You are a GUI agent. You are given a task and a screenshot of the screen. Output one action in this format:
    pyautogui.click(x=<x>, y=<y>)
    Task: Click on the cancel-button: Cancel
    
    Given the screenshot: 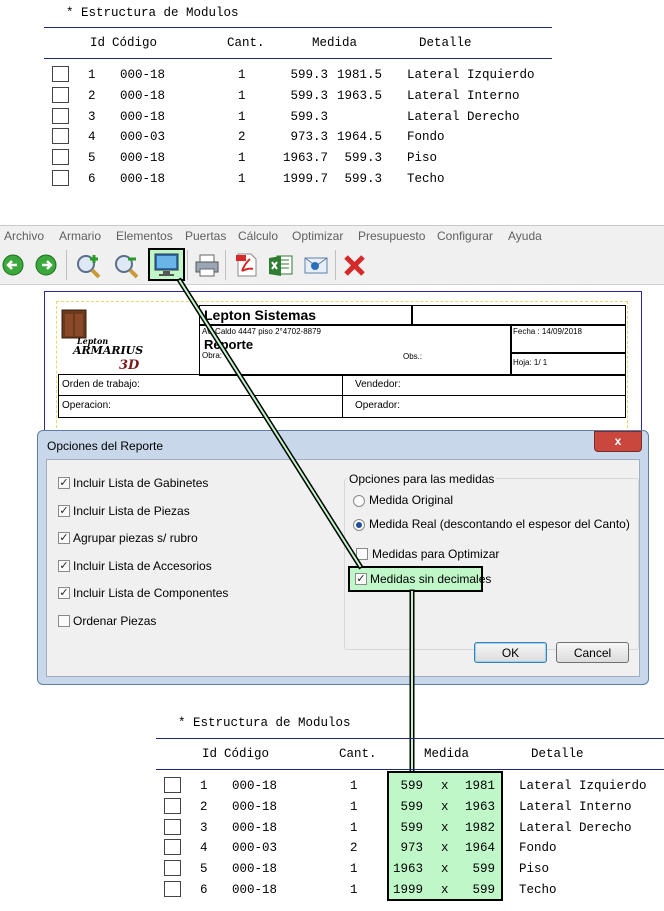 What is the action you would take?
    pyautogui.click(x=592, y=652)
    